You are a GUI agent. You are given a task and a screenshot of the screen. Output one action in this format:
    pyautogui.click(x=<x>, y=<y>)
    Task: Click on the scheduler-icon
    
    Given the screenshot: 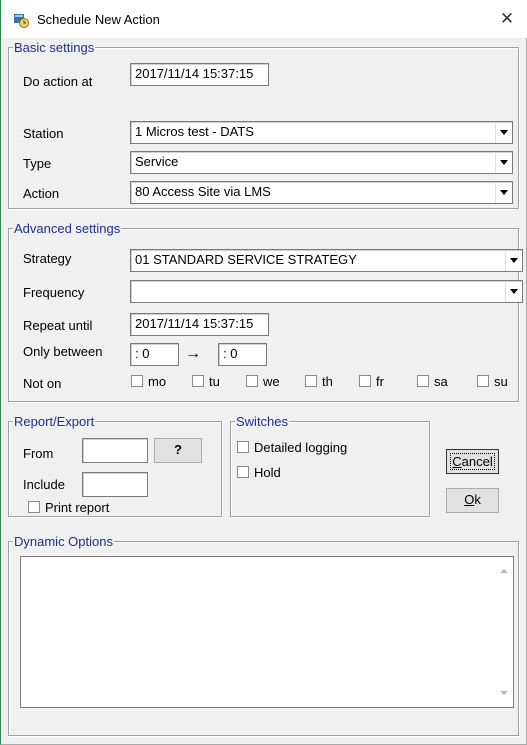 What is the action you would take?
    pyautogui.click(x=21, y=21)
    